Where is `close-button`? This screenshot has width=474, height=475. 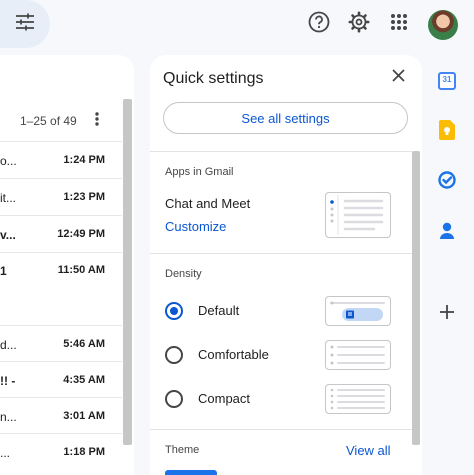
close-button is located at coordinates (398, 78).